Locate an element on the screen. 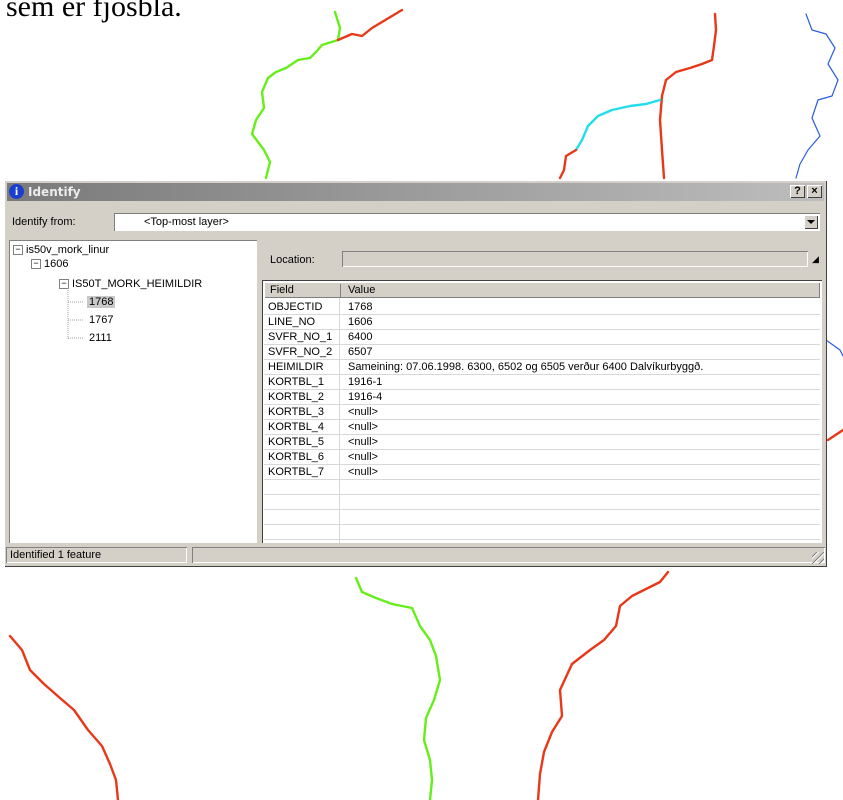 This screenshot has width=843, height=800. title-bar: i Identify ? × is located at coordinates (415, 192).